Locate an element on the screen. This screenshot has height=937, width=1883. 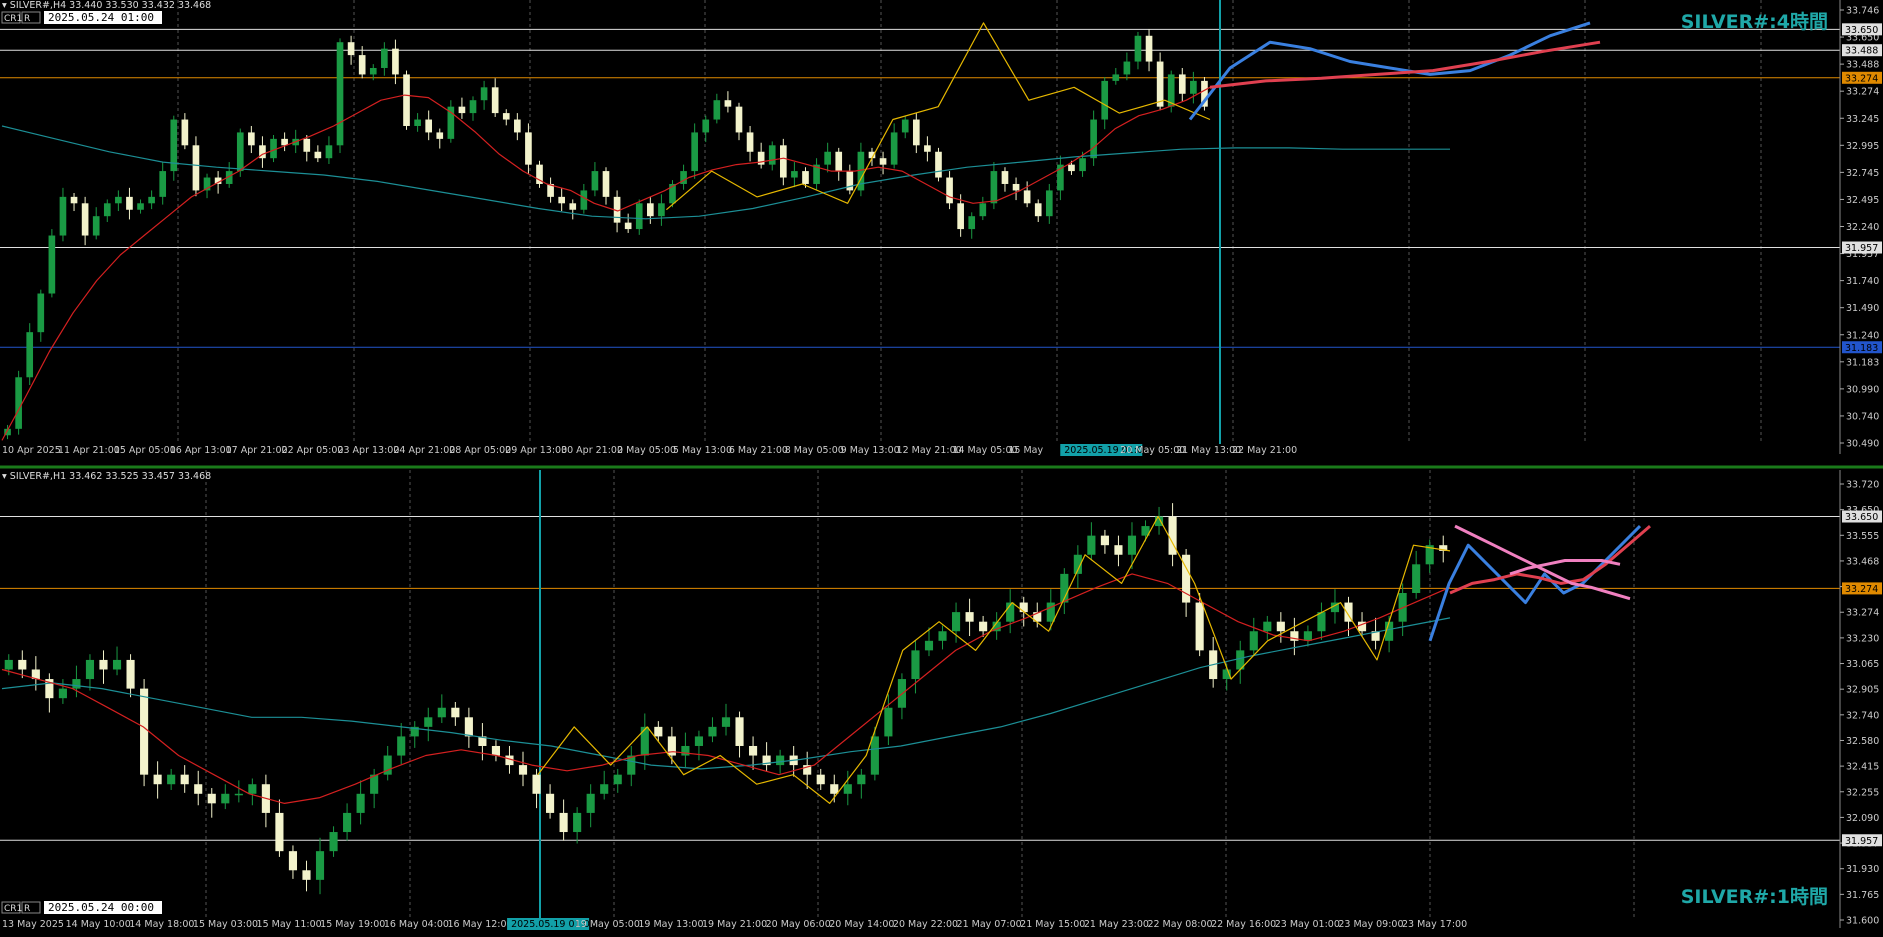
price-tick-label: 31.930 is located at coordinates (1862, 869).